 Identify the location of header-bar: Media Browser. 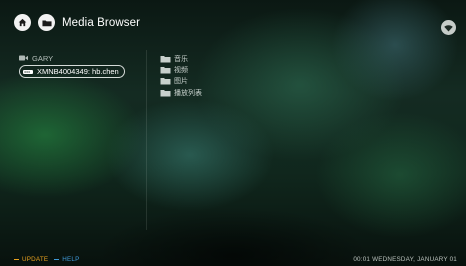
(77, 22).